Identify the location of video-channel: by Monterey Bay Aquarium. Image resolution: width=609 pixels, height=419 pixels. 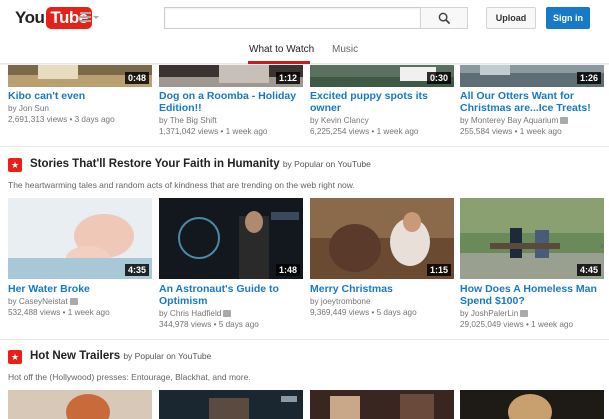
(534, 120).